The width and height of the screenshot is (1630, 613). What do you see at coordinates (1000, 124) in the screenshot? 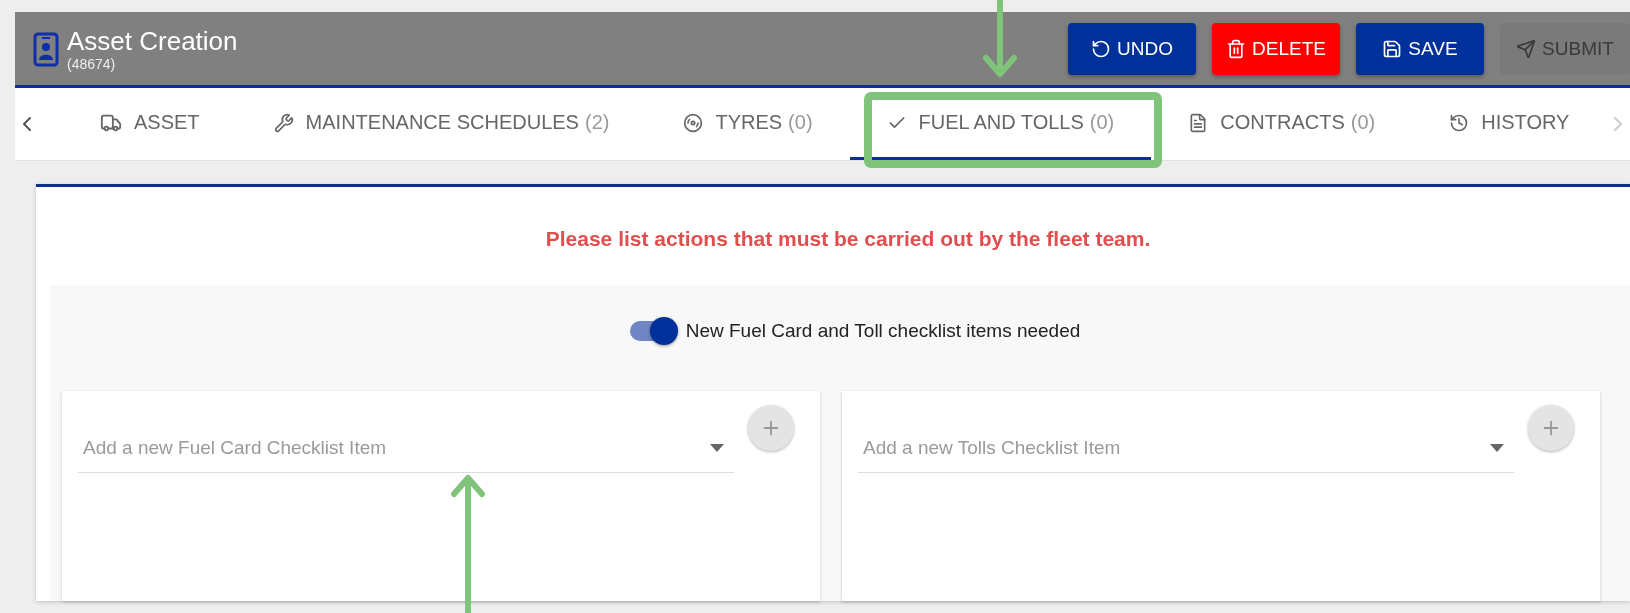
I see `tab: FUEL AND TOLLS (0)` at bounding box center [1000, 124].